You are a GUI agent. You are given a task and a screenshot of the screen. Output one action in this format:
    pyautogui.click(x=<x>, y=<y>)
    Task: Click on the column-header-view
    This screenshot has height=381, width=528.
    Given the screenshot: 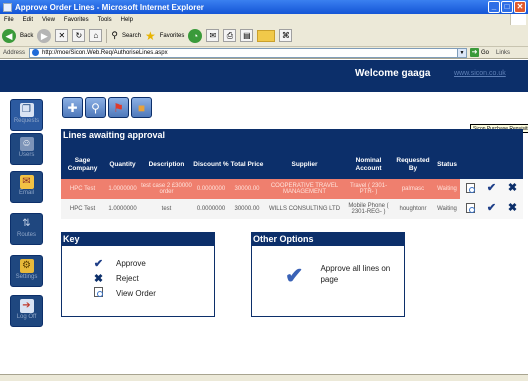 What is the action you would take?
    pyautogui.click(x=470, y=160)
    